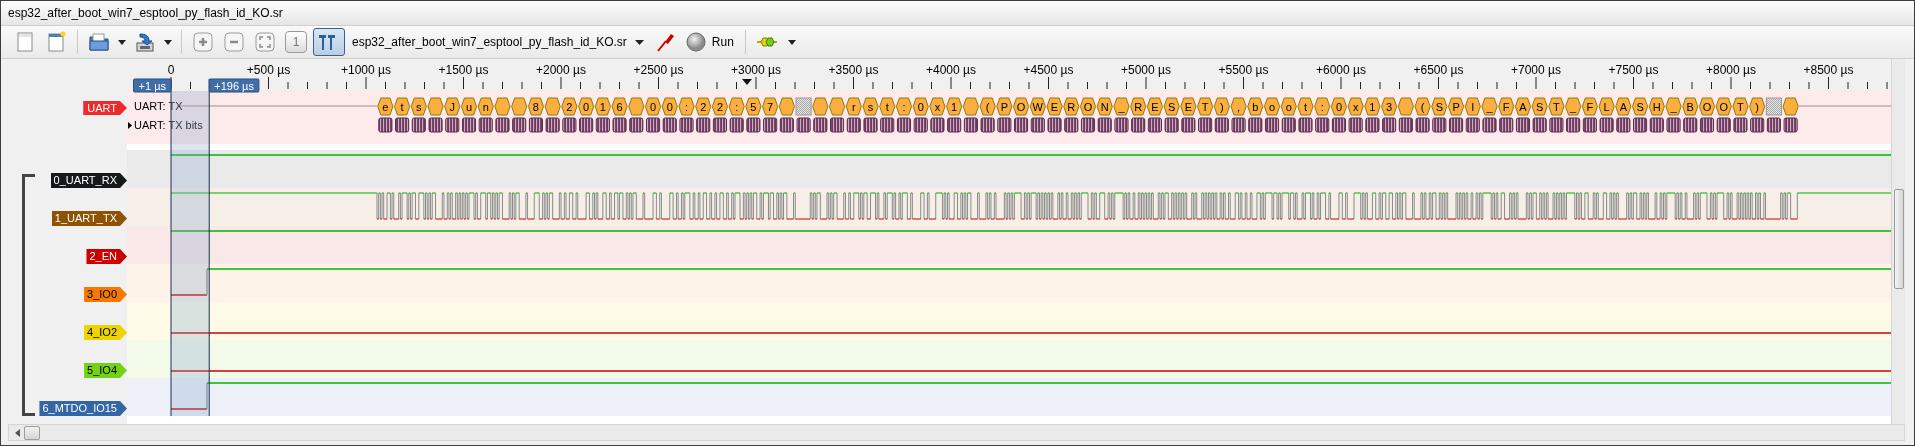 Image resolution: width=1915 pixels, height=446 pixels. Describe the element at coordinates (1690, 106) in the screenshot. I see `decoded-character: B` at that location.